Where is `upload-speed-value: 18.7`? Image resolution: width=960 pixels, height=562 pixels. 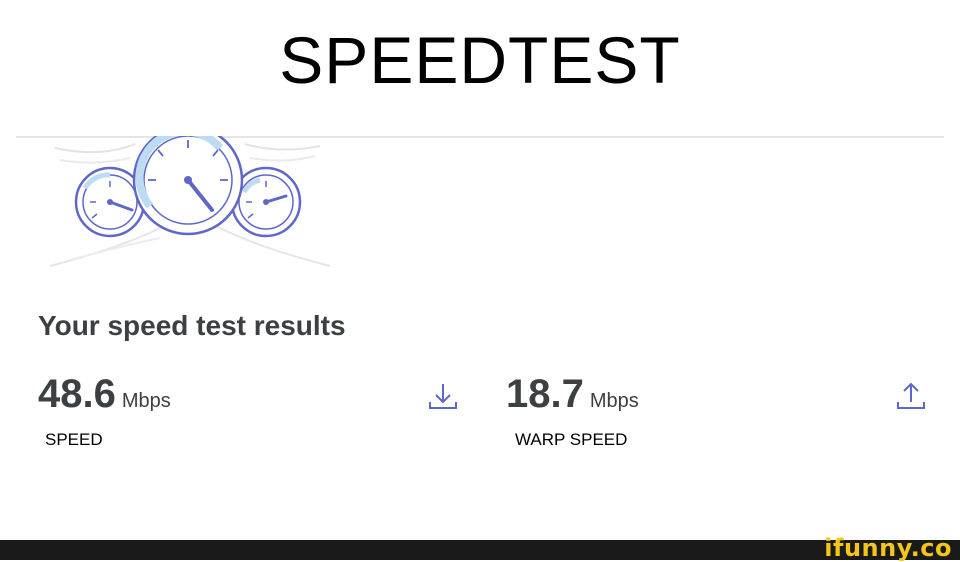
upload-speed-value: 18.7 is located at coordinates (545, 394).